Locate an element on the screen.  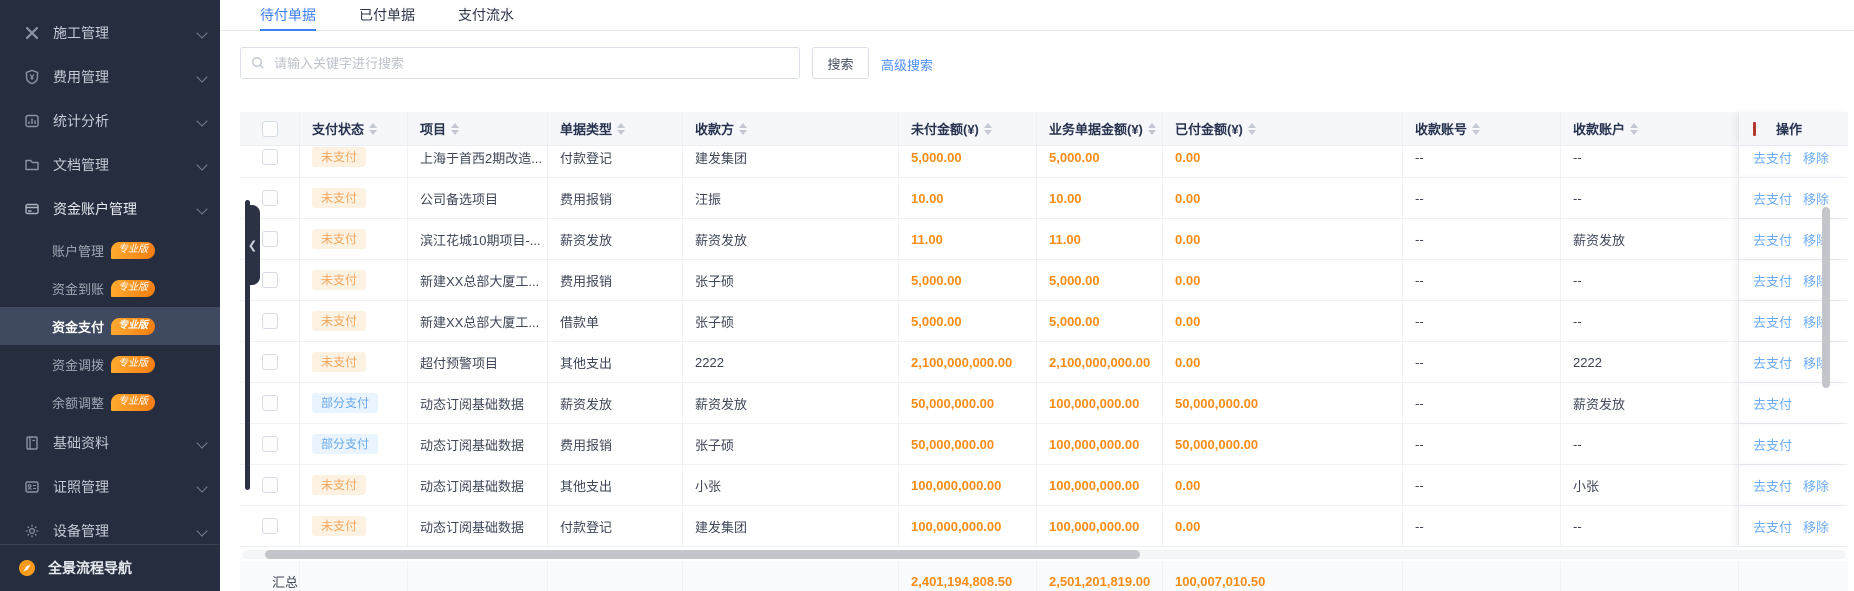
tab-paid-bills: 已付单据 is located at coordinates (387, 15).